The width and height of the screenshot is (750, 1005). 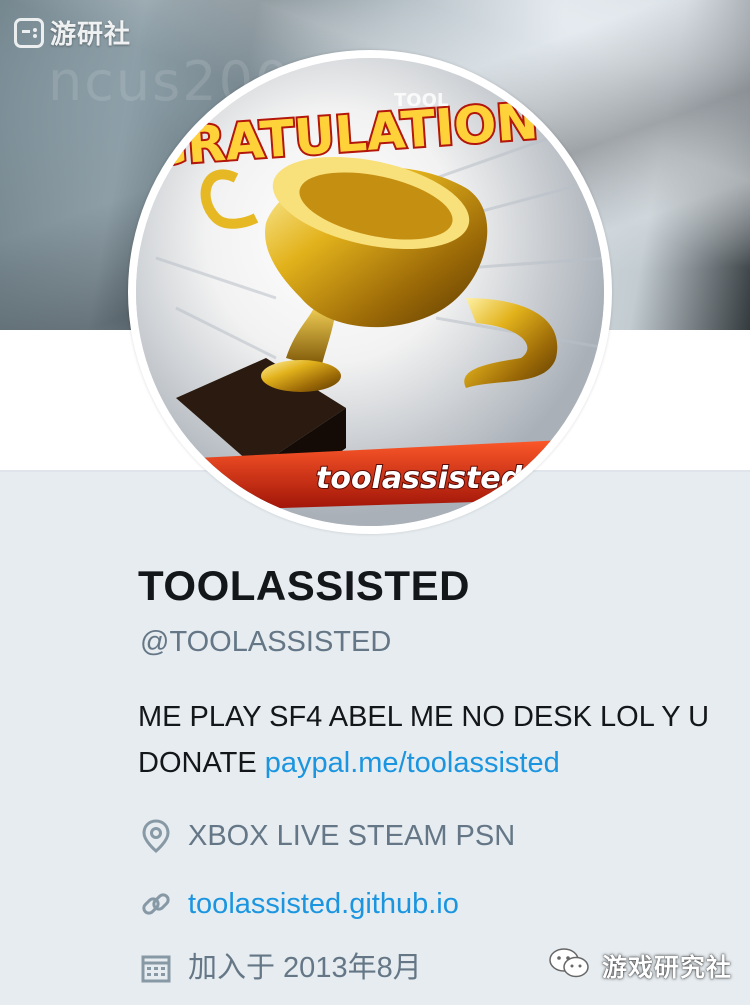 What do you see at coordinates (438, 586) in the screenshot?
I see `display-name: TOOLASSISTED` at bounding box center [438, 586].